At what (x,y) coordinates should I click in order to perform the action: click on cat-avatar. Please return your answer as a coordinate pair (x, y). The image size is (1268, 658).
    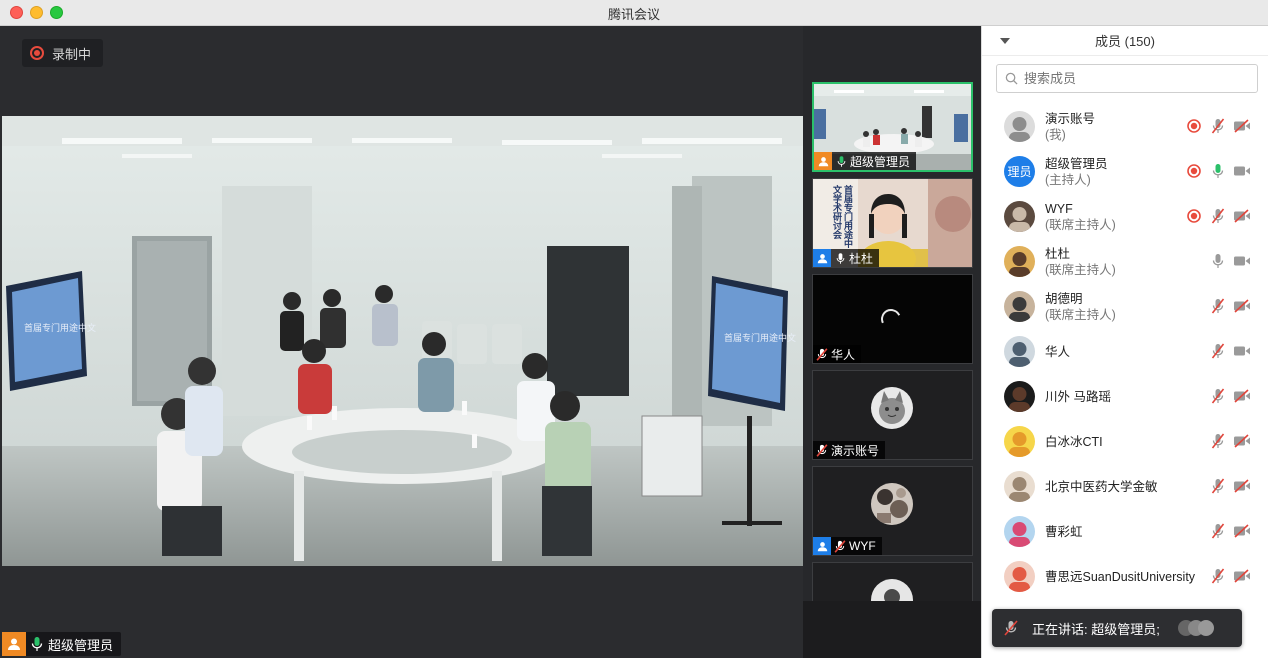
    Looking at the image, I should click on (892, 408).